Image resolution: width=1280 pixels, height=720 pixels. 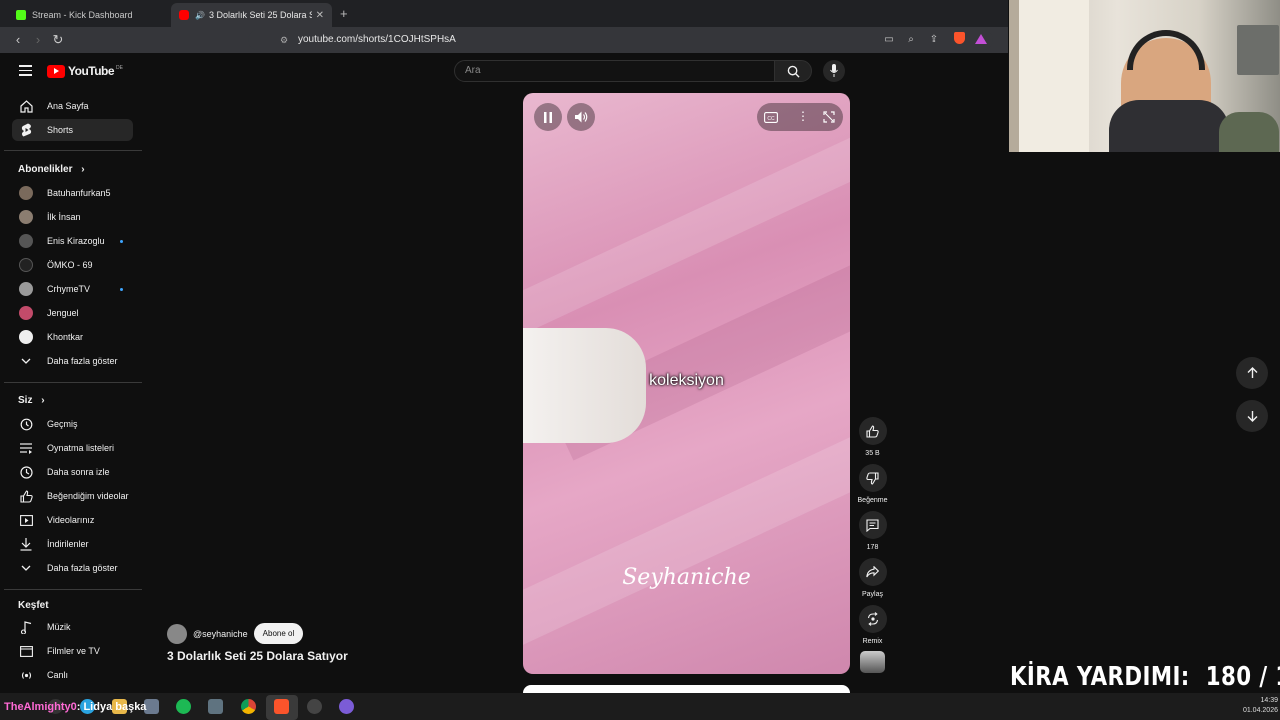 I want to click on next-short-preview, so click(x=686, y=689).